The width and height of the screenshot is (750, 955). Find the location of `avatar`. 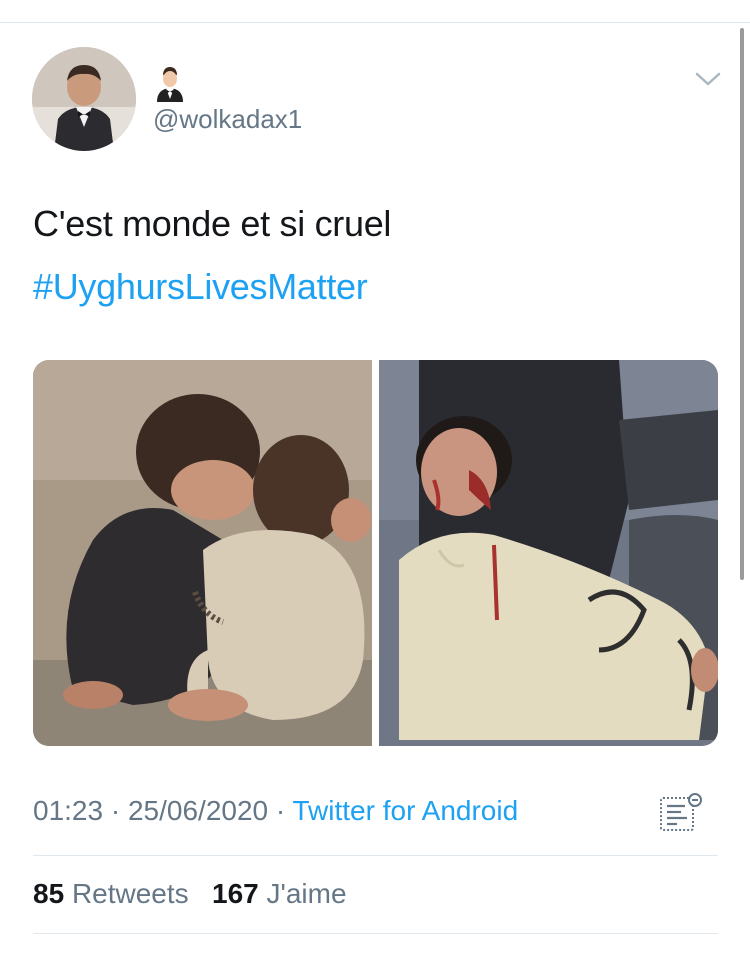

avatar is located at coordinates (84, 99).